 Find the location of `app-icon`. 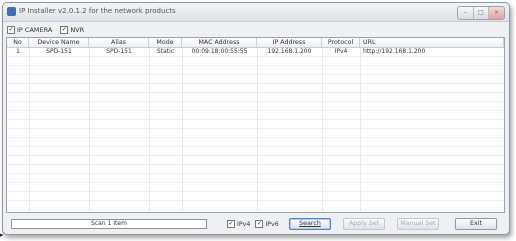

app-icon is located at coordinates (11, 11).